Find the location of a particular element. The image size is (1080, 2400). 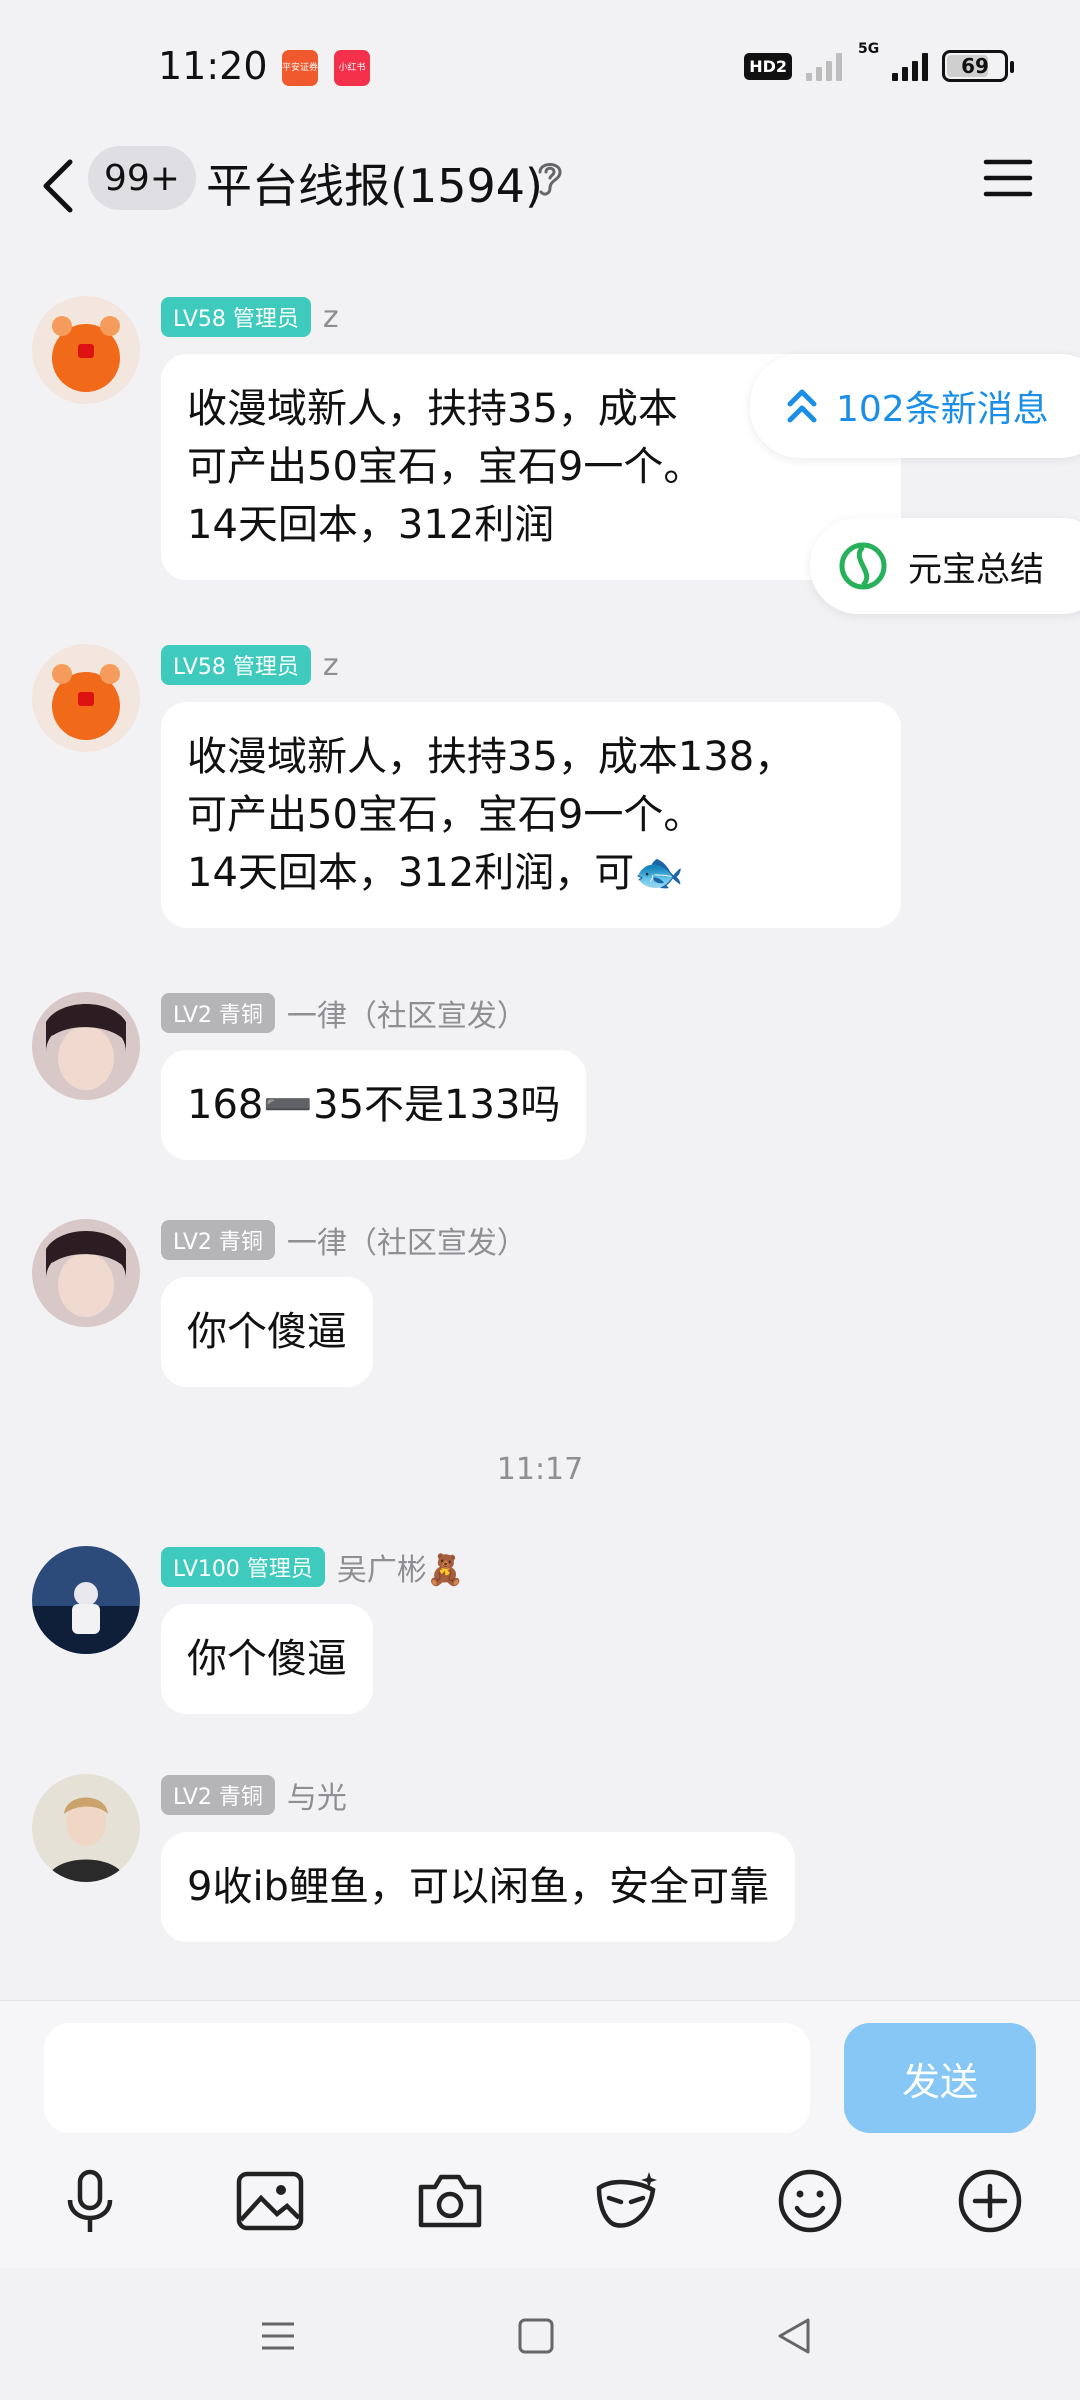

message-meta: LV2 青铜 与光 is located at coordinates (254, 1795).